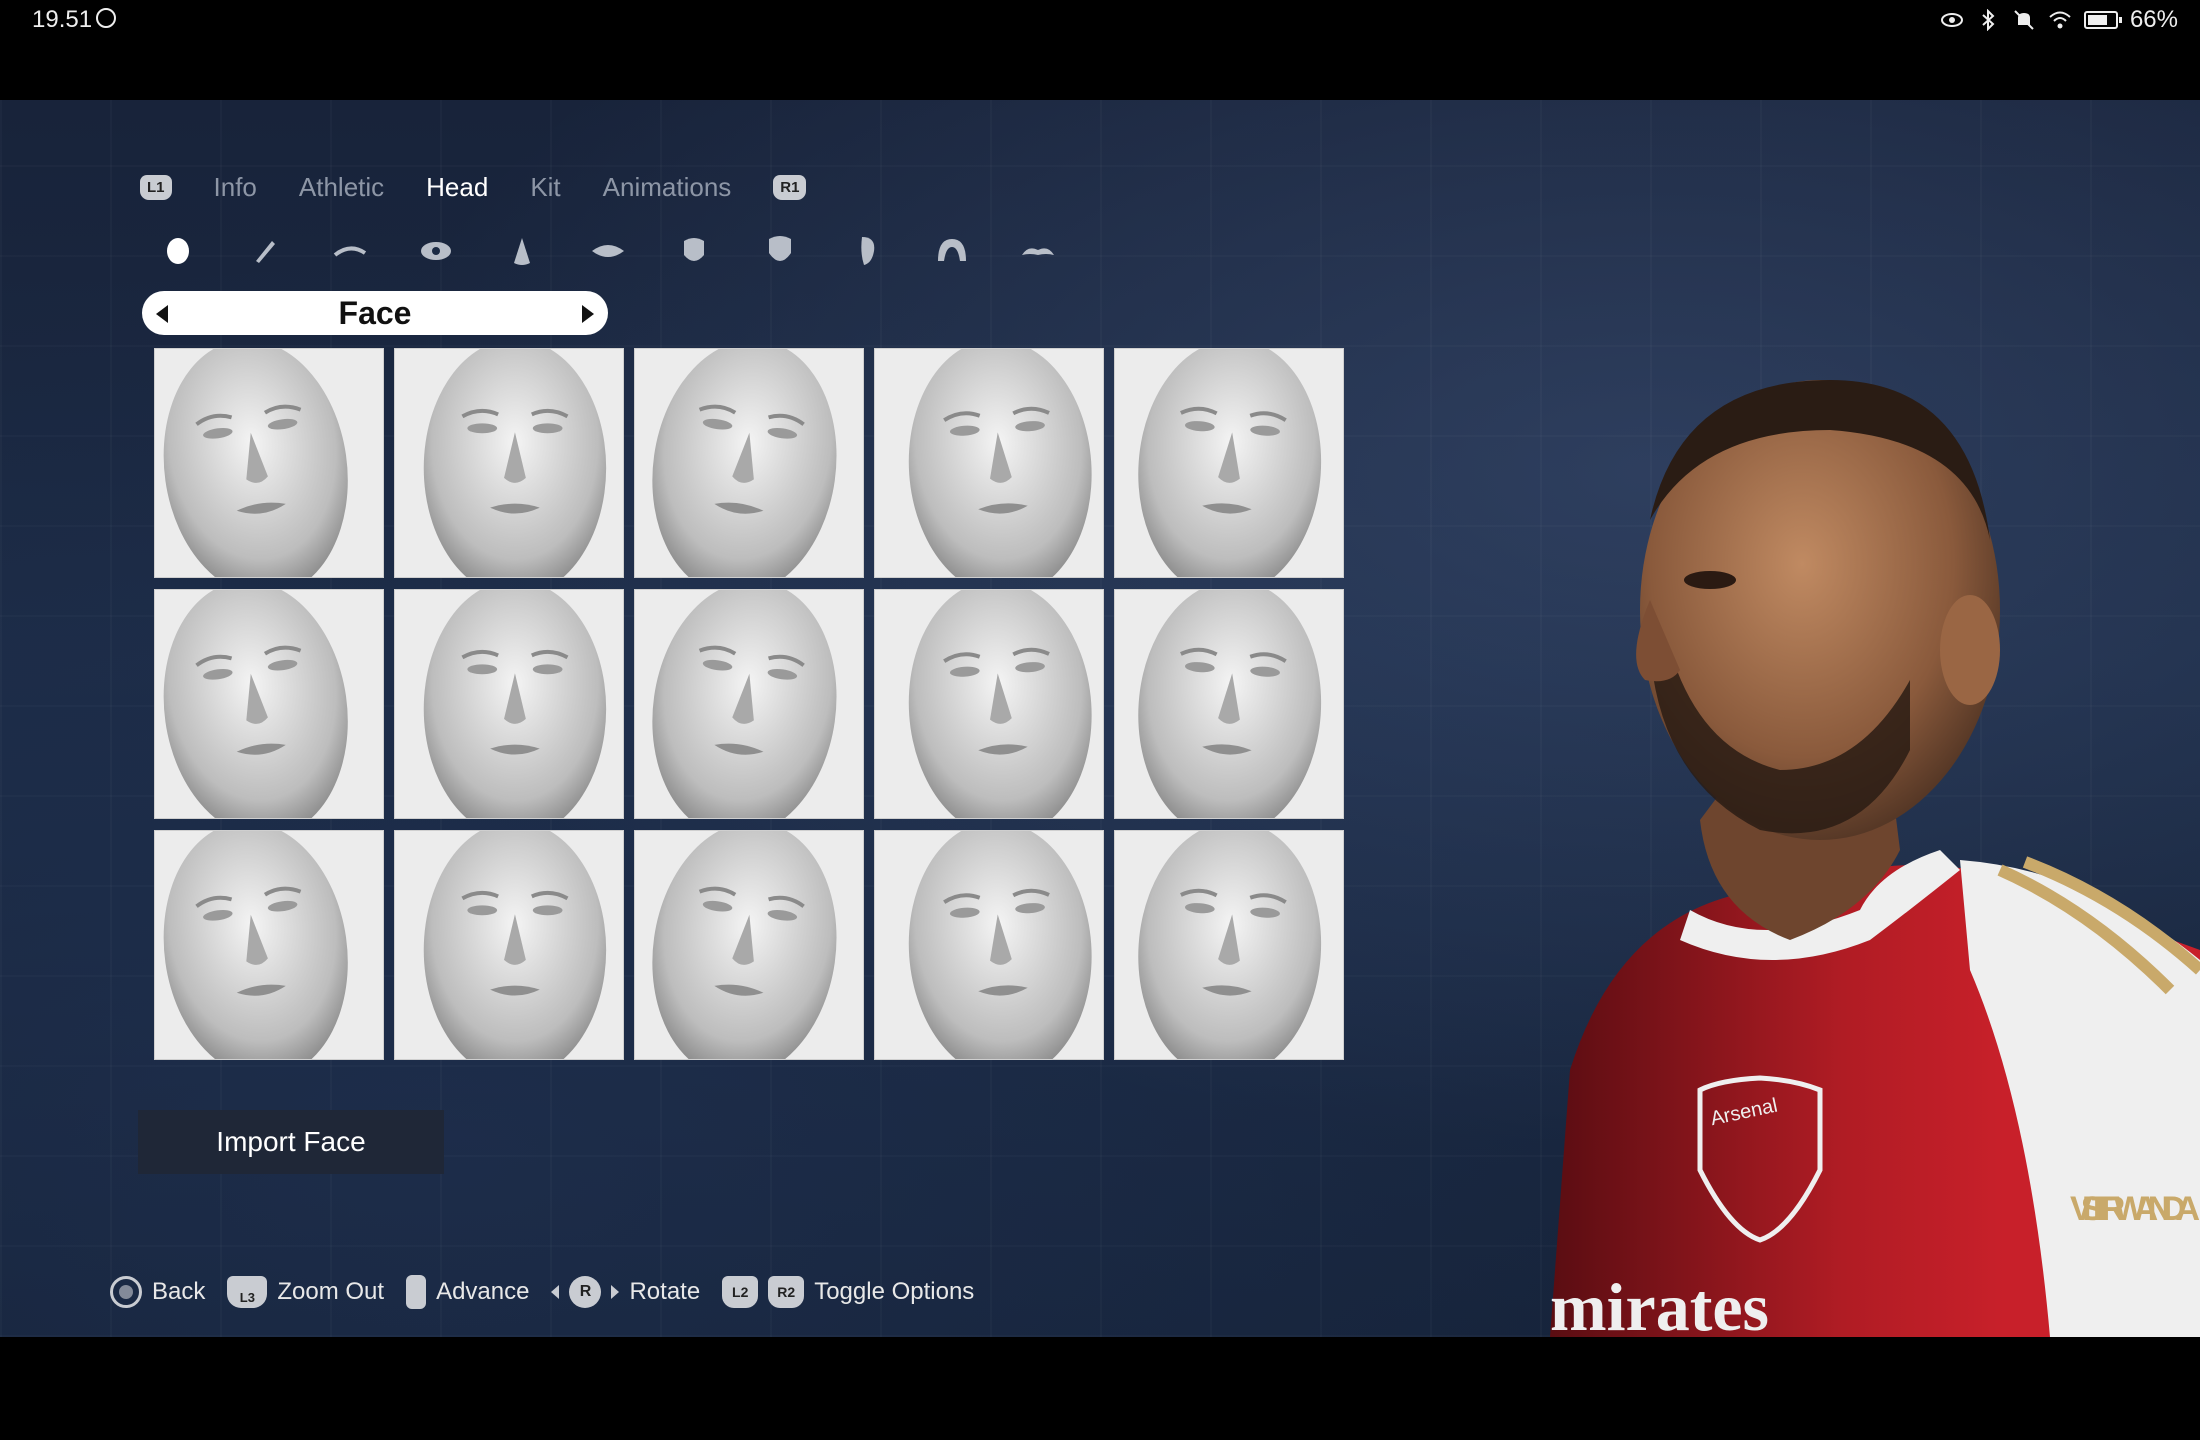  Describe the element at coordinates (247, 1292) in the screenshot. I see `l3-button-icon: L3` at that location.